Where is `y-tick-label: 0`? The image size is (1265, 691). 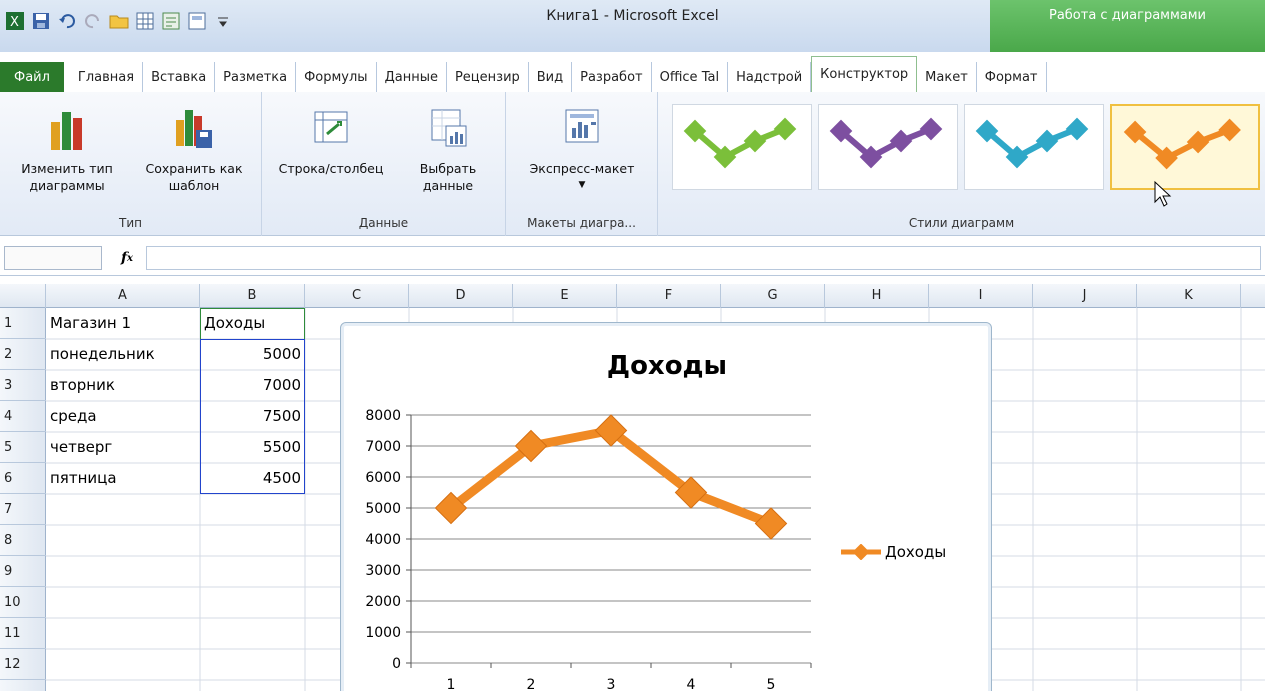 y-tick-label: 0 is located at coordinates (396, 664).